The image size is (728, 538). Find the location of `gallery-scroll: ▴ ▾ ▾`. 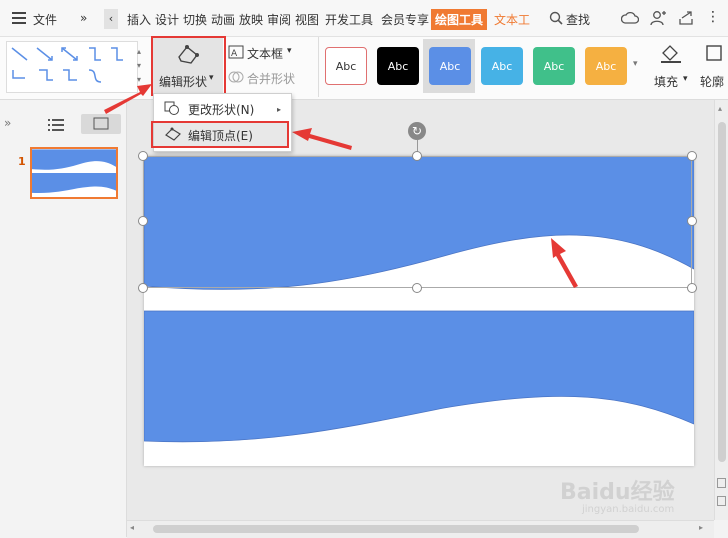

gallery-scroll: ▴ ▾ ▾ is located at coordinates (139, 66).